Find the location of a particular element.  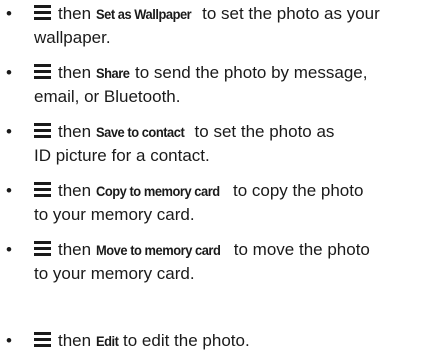

description-text: to copy the photo is located at coordinates (298, 190).